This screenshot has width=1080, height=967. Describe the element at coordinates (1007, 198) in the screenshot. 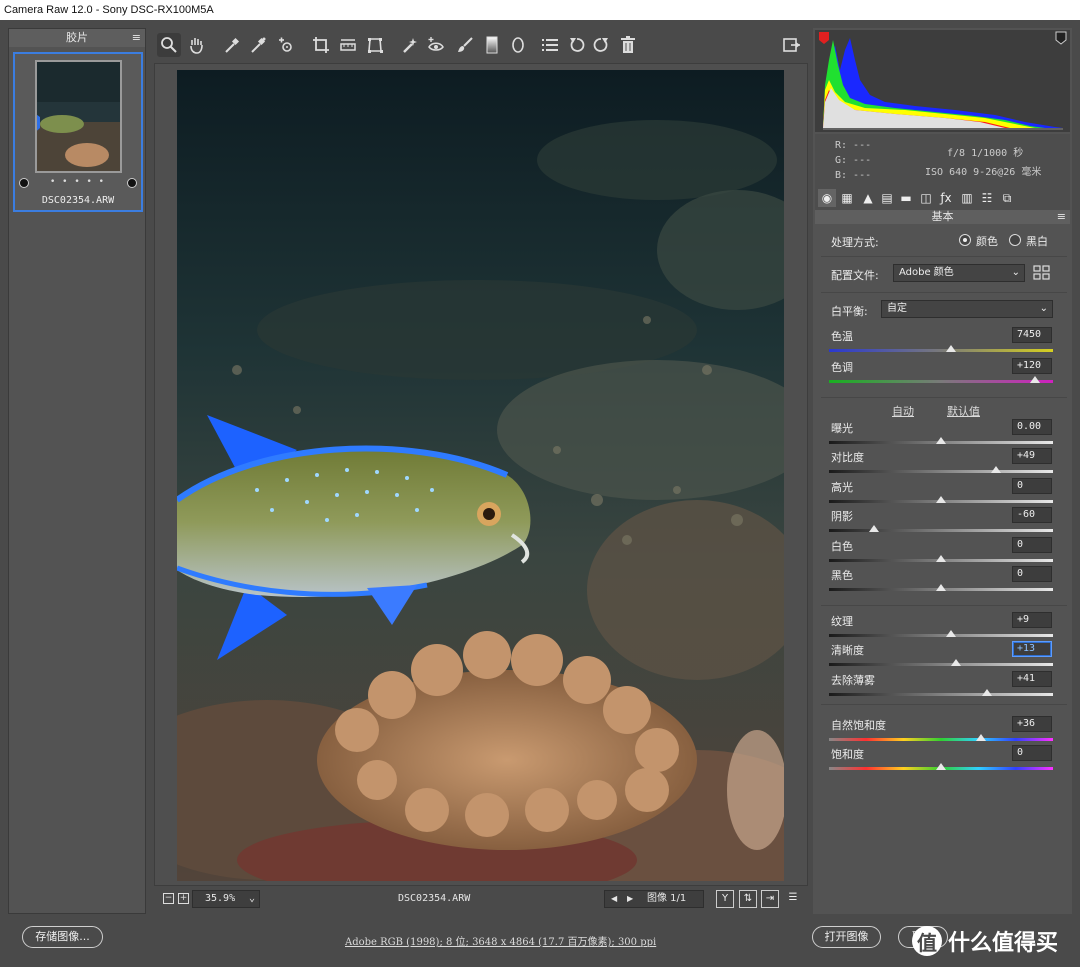

I see `tab-snapshots: ⧉` at that location.